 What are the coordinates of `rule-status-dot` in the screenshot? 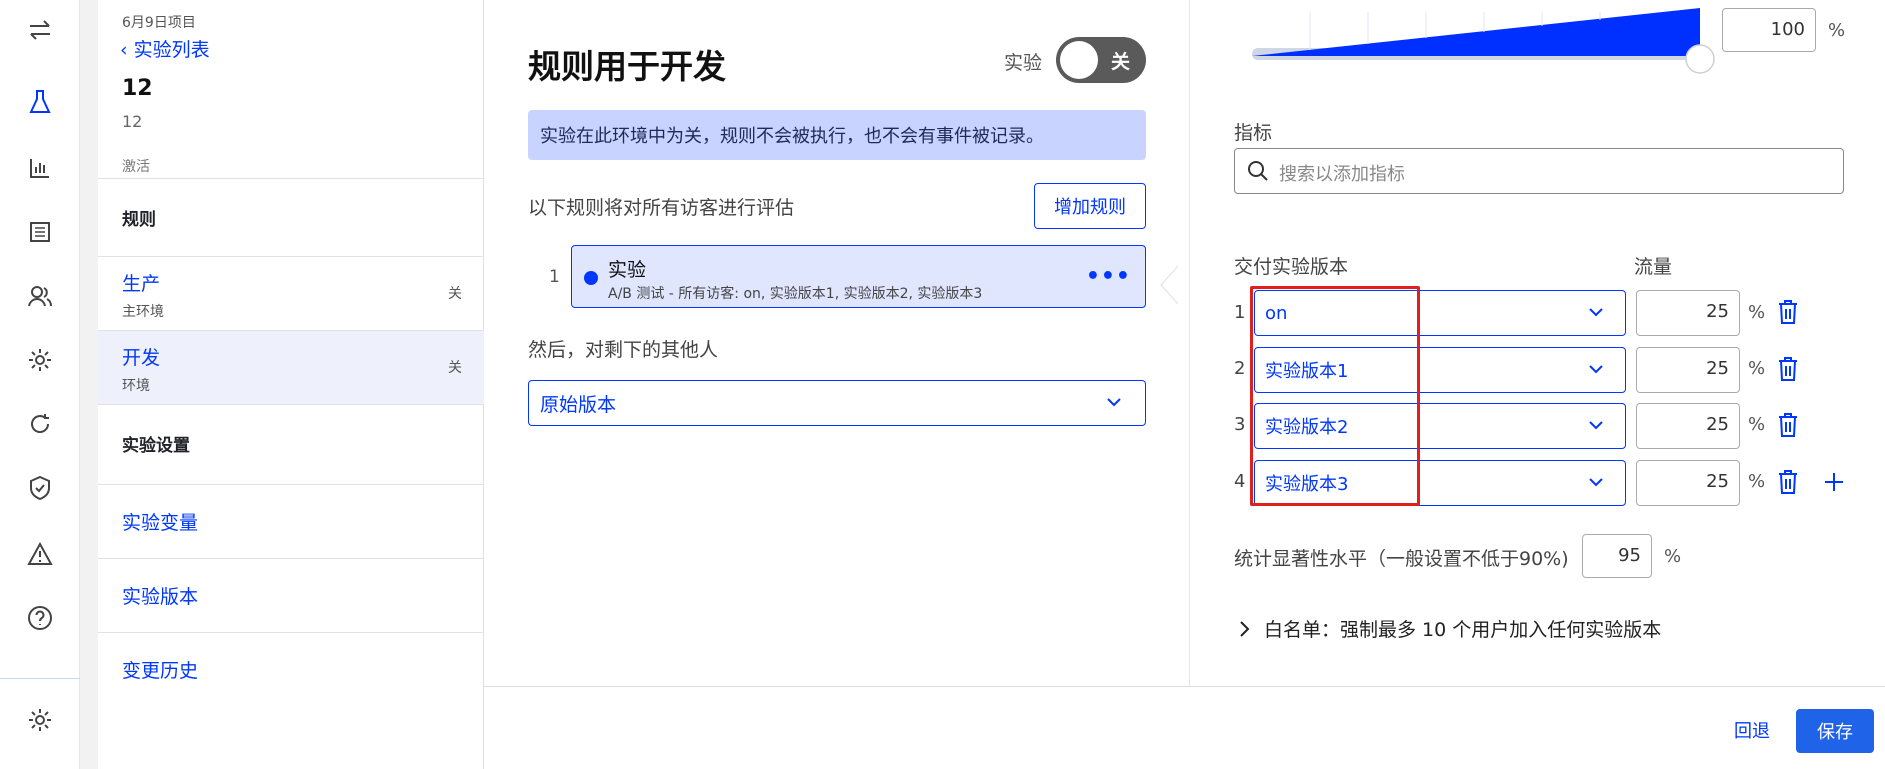 It's located at (591, 278).